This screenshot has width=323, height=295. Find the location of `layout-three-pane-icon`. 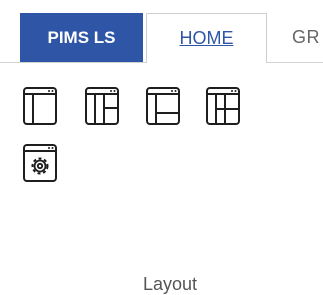

layout-three-pane-icon is located at coordinates (102, 106).